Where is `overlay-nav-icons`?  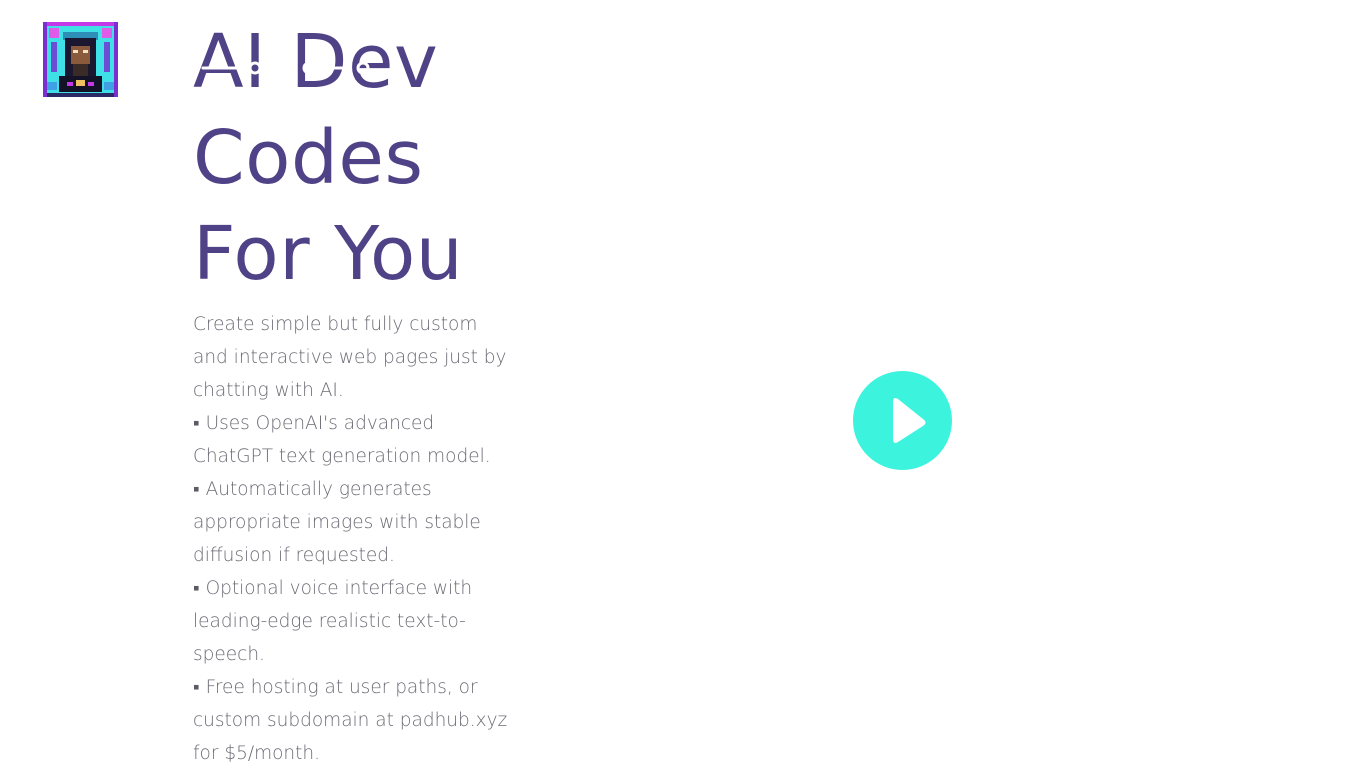 overlay-nav-icons is located at coordinates (297, 68).